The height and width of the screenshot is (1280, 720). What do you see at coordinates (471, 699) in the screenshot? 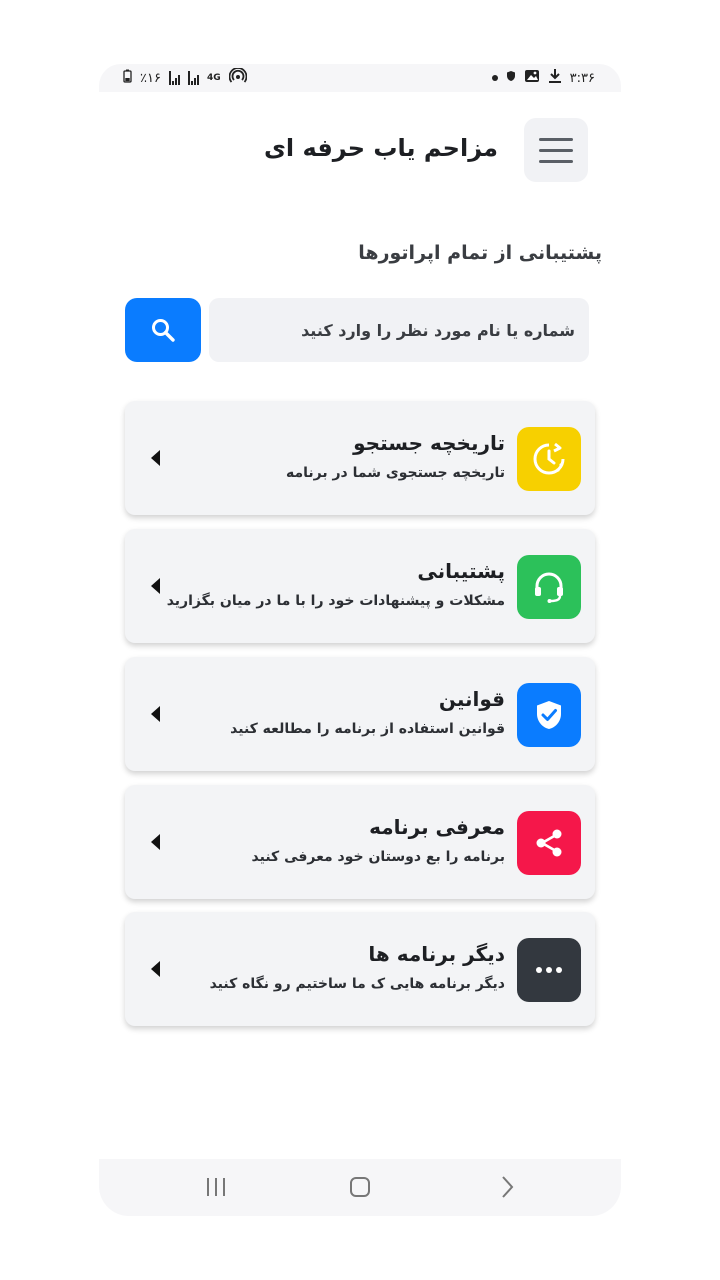
I see `menu-item-title: قوانین` at bounding box center [471, 699].